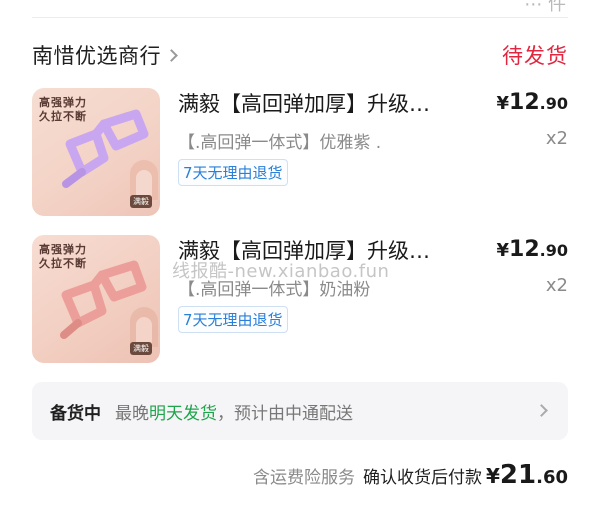  What do you see at coordinates (300, 55) in the screenshot?
I see `shop-header: 南惜优选商行 待发货` at bounding box center [300, 55].